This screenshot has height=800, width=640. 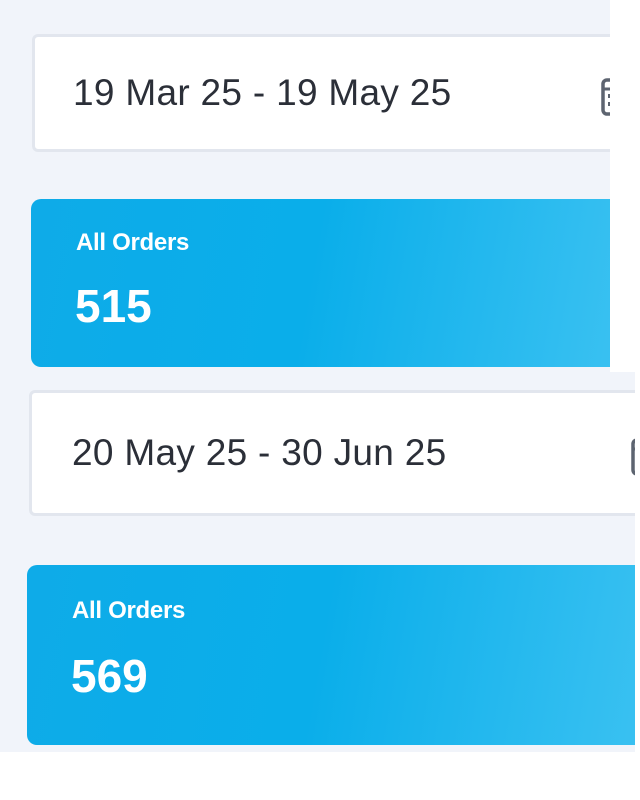 What do you see at coordinates (259, 452) in the screenshot?
I see `date-range-text: 20 May 25 - 30 Jun 25` at bounding box center [259, 452].